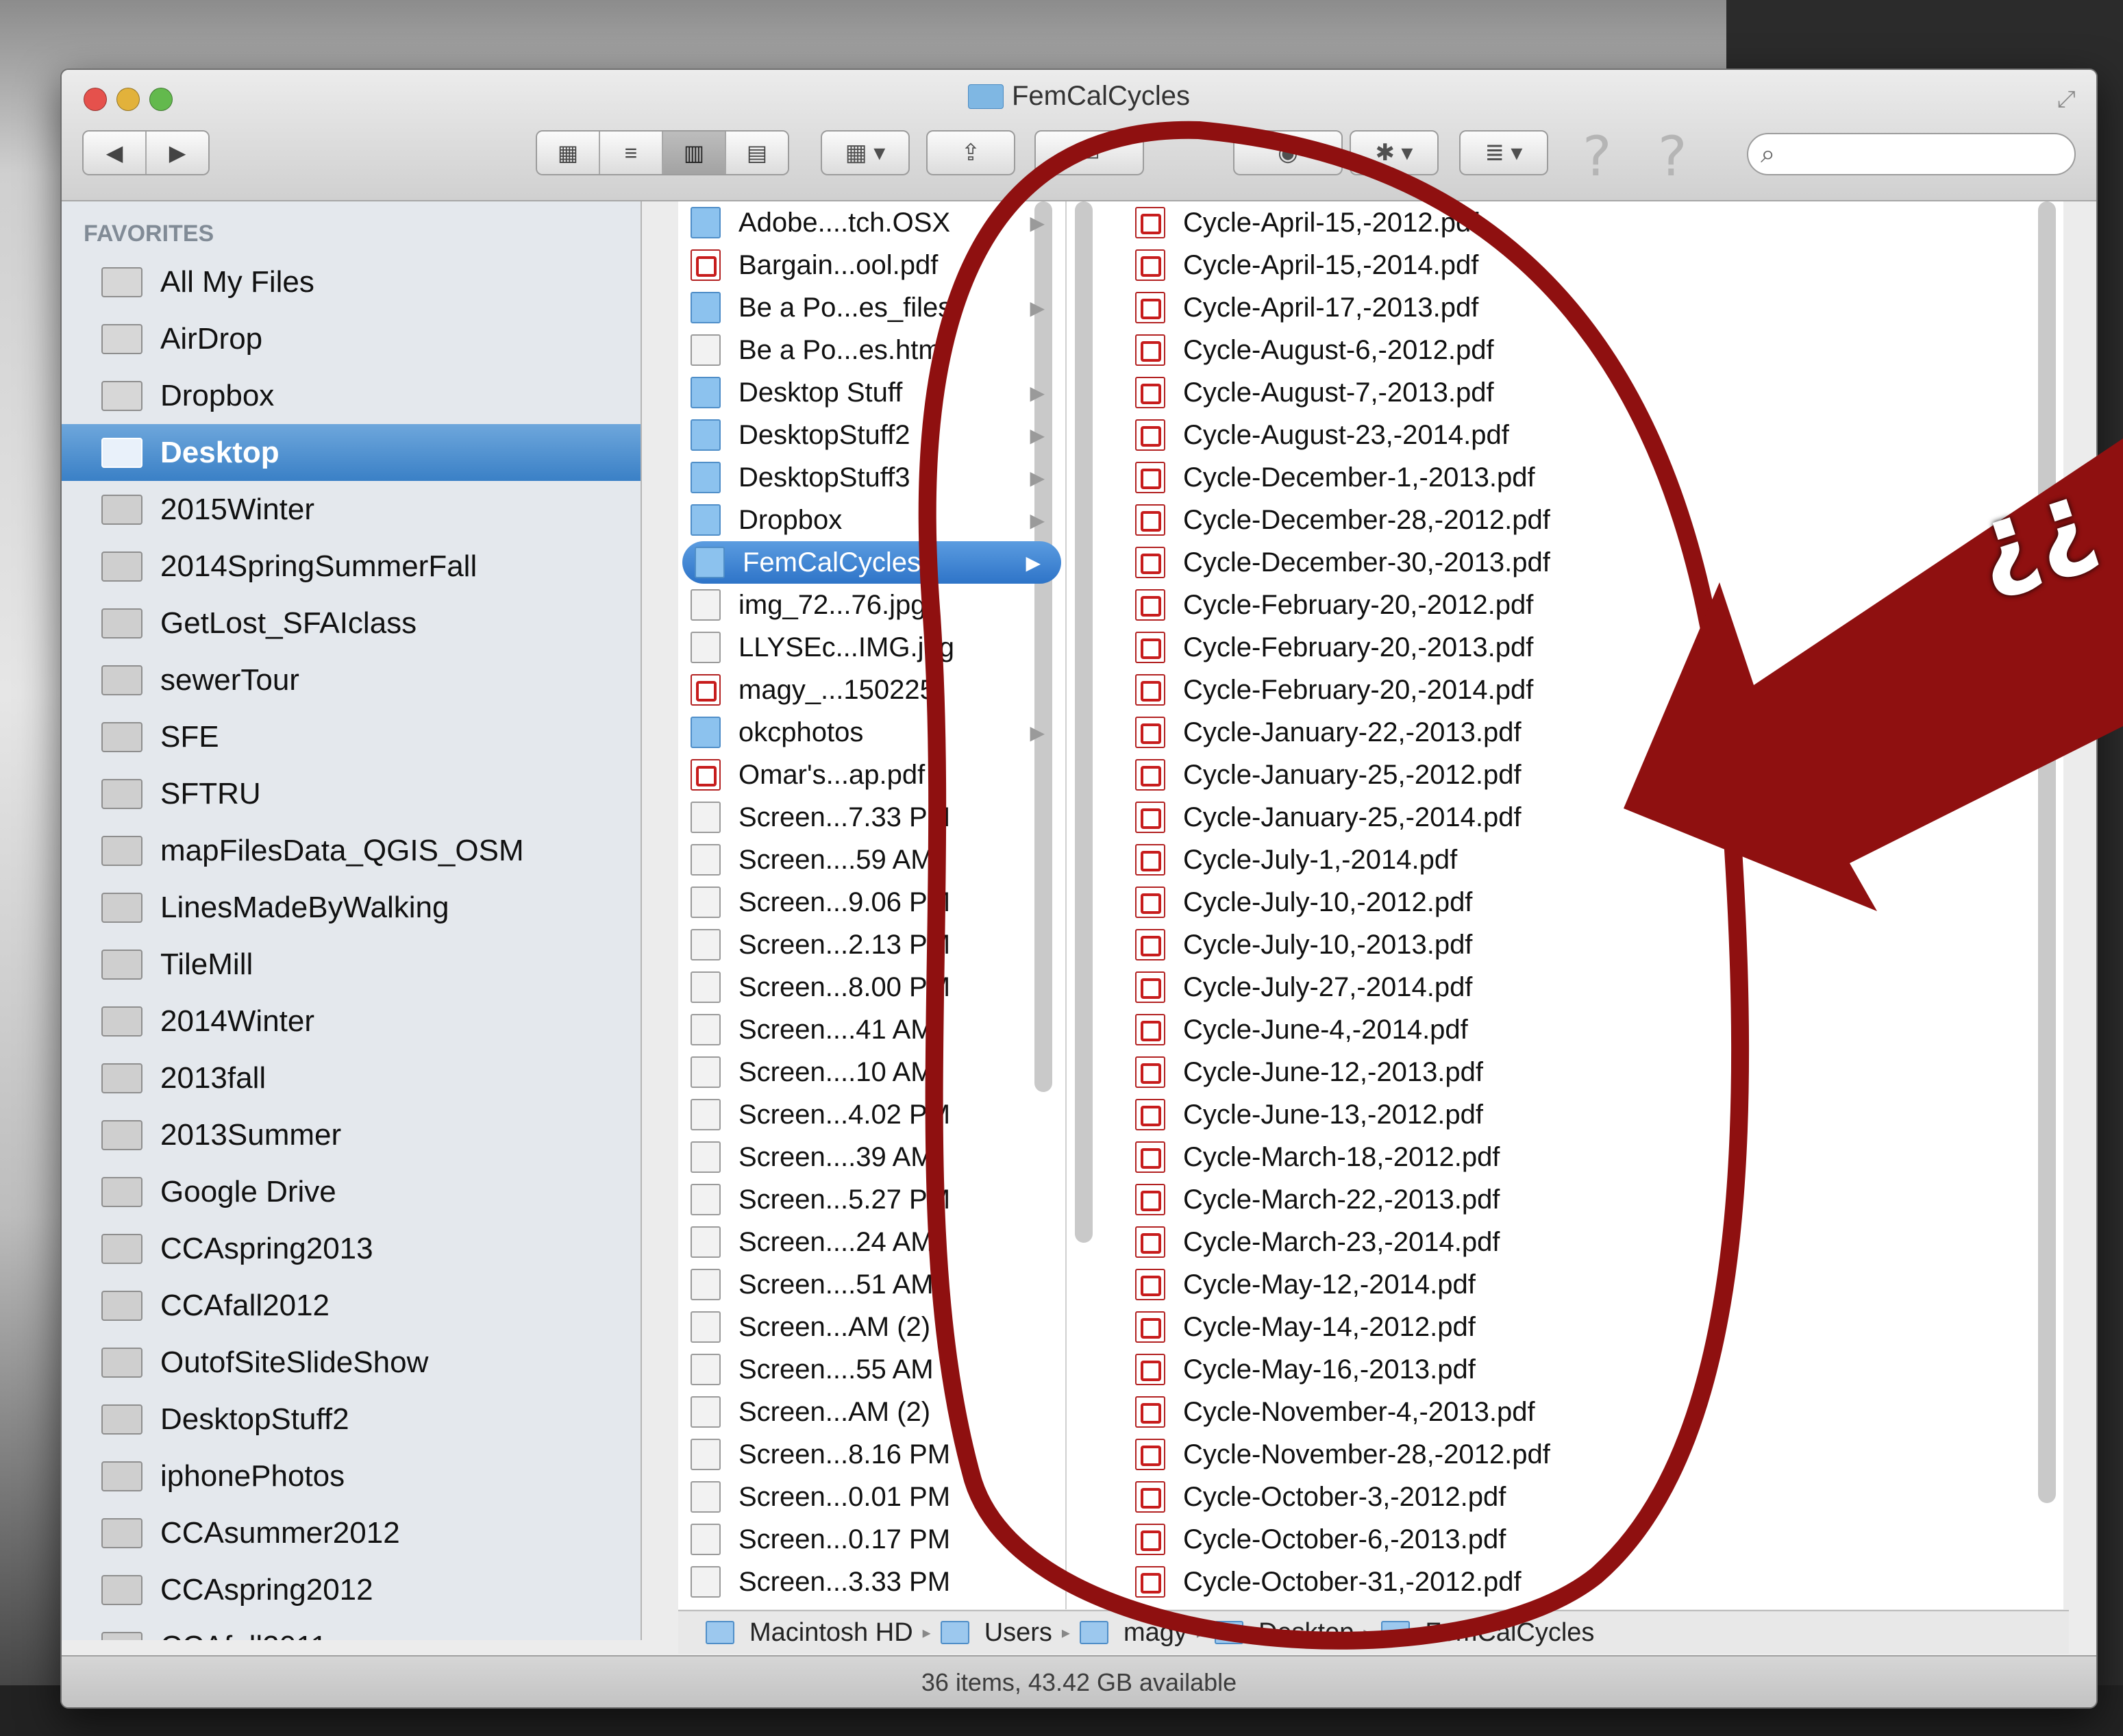 The width and height of the screenshot is (2123, 1736). I want to click on pdf-file-row: Cycle-August-7,-2013.pdf, so click(1565, 393).